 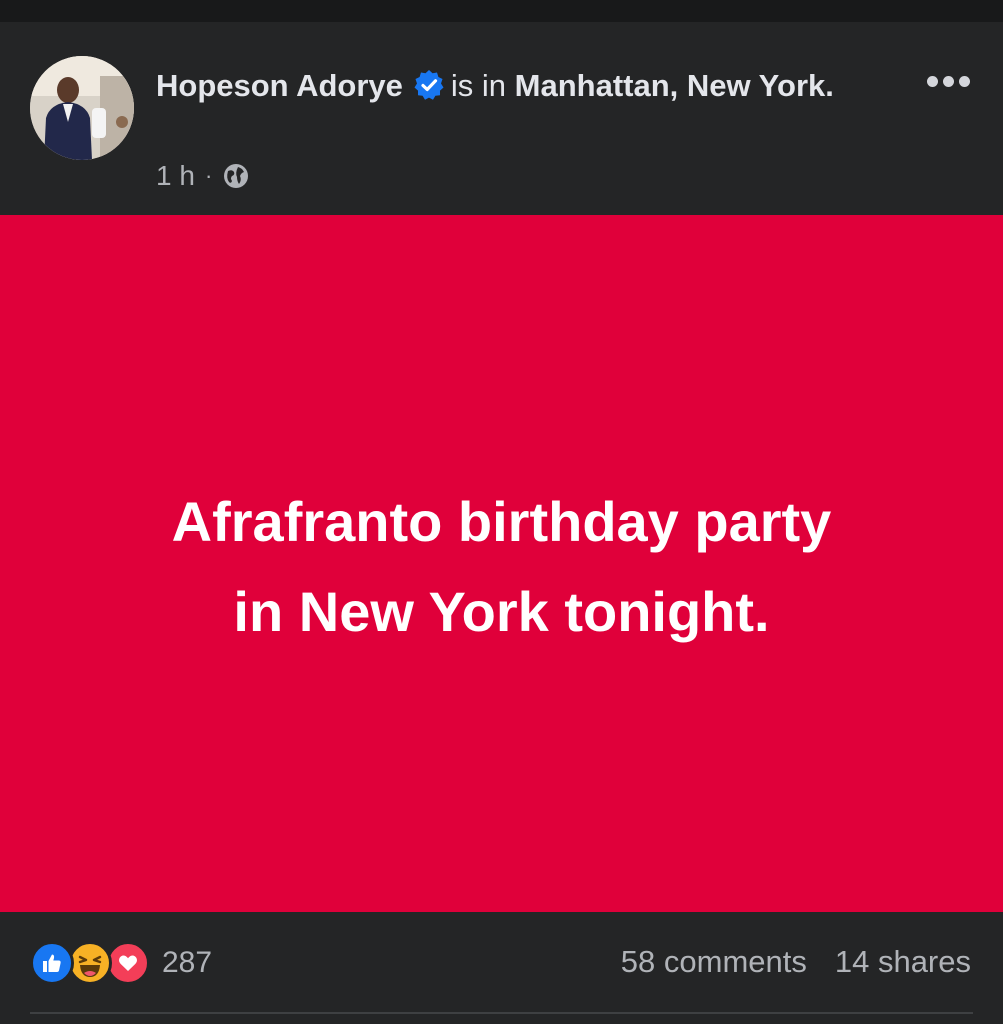 I want to click on post-title: Hopeson Adorye is in Manhattan, New York., so click(x=506, y=86).